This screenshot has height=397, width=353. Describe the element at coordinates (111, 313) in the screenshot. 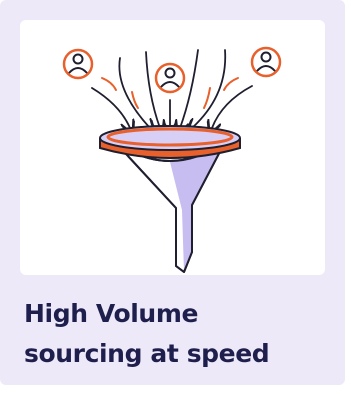

I see `headline-line-1: High Volume` at that location.